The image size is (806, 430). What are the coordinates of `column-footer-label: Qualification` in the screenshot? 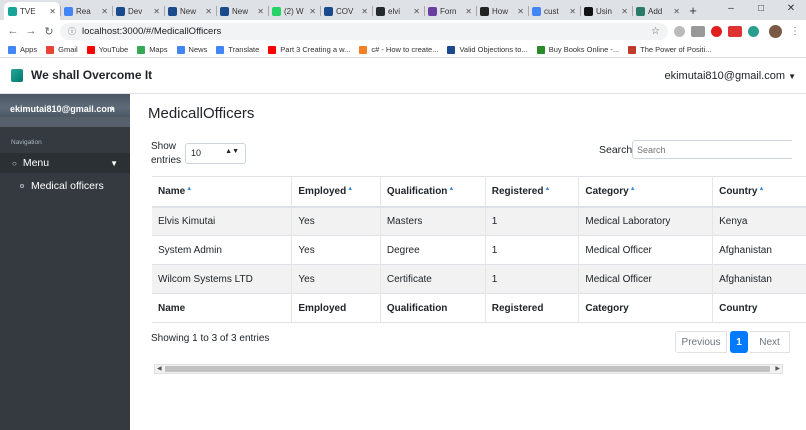 It's located at (417, 308).